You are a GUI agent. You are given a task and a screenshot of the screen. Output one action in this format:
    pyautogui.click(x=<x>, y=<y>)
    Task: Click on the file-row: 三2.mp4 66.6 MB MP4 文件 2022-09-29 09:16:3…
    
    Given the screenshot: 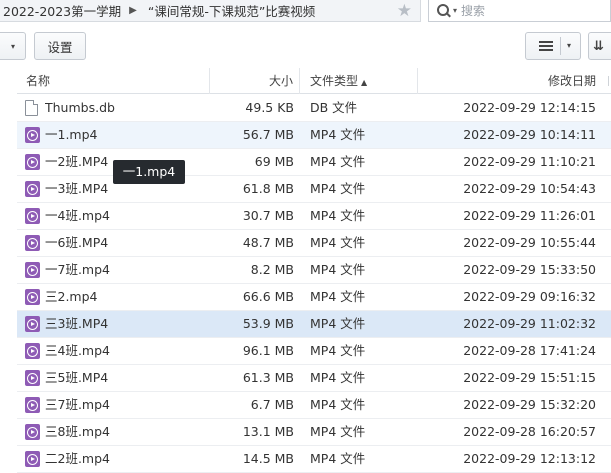 What is the action you would take?
    pyautogui.click(x=314, y=297)
    